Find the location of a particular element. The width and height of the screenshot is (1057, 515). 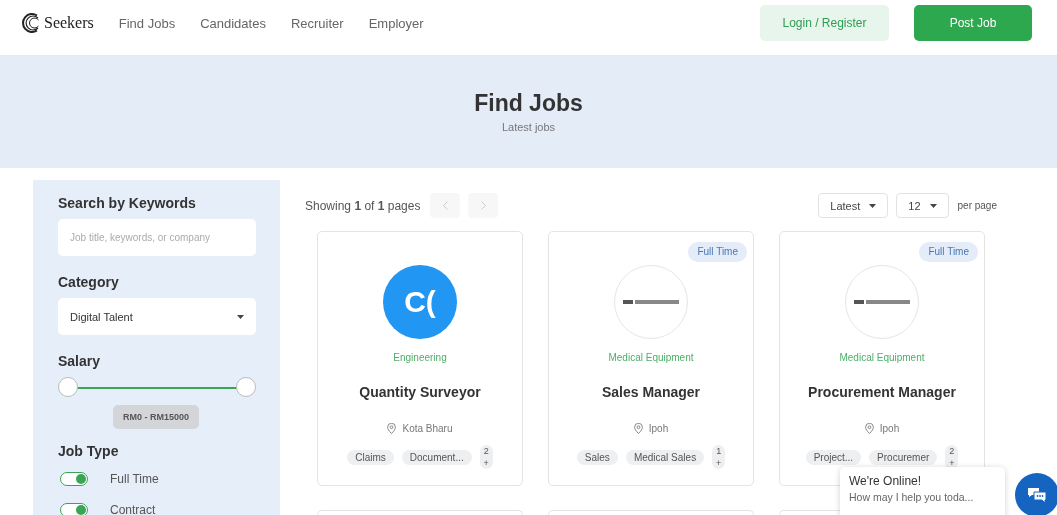

more-tags-count: 1 + is located at coordinates (719, 457).